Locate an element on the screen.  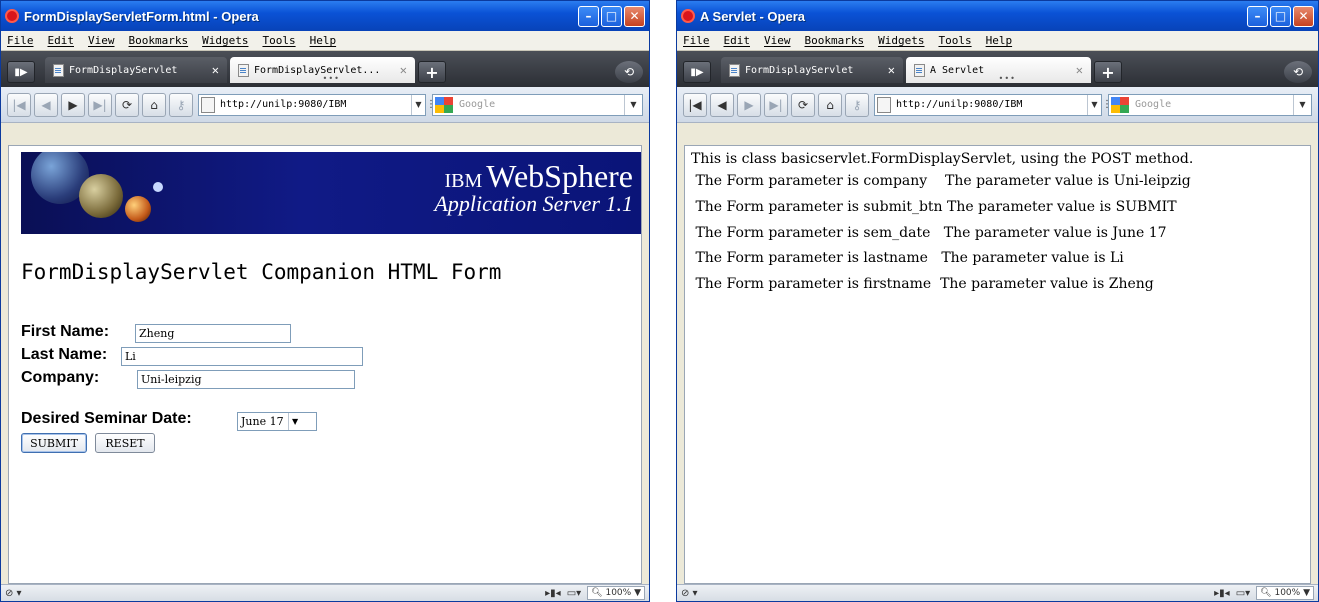
tab-formdisplayservlet-active: FormDisplayServlet... ✕ ••• is located at coordinates (322, 70).